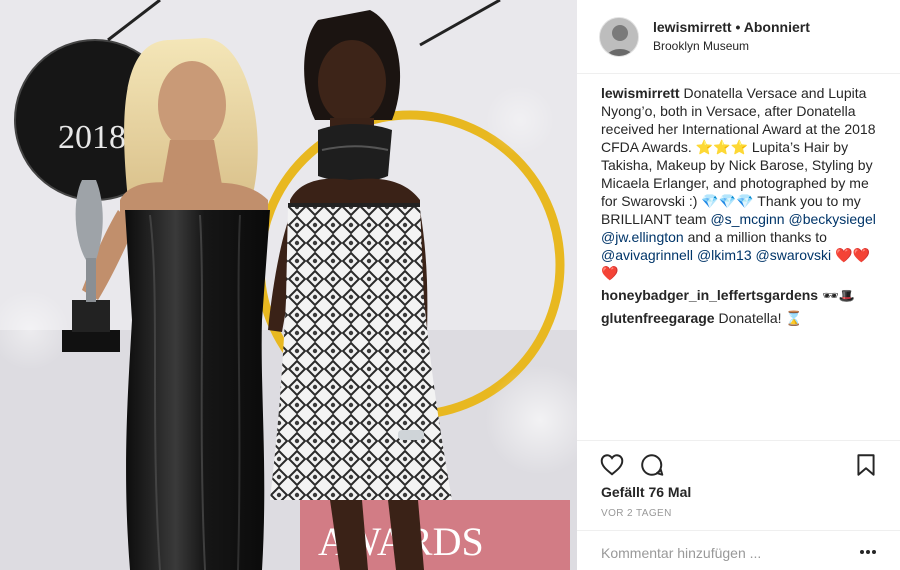 The height and width of the screenshot is (570, 900). Describe the element at coordinates (794, 255) in the screenshot. I see `mention-link: @swarovski` at that location.